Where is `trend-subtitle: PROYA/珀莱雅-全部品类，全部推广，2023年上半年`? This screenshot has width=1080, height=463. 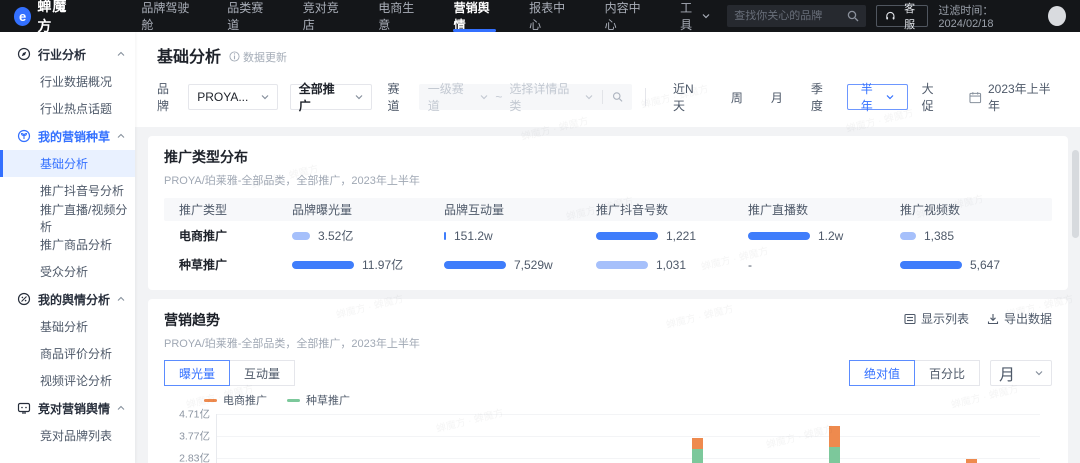 trend-subtitle: PROYA/珀莱雅-全部品类，全部推广，2023年上半年 is located at coordinates (292, 344).